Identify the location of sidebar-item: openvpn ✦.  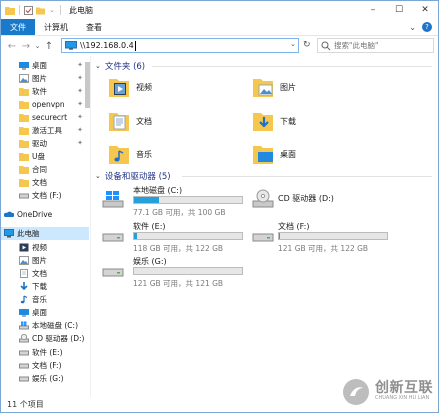
(45, 104).